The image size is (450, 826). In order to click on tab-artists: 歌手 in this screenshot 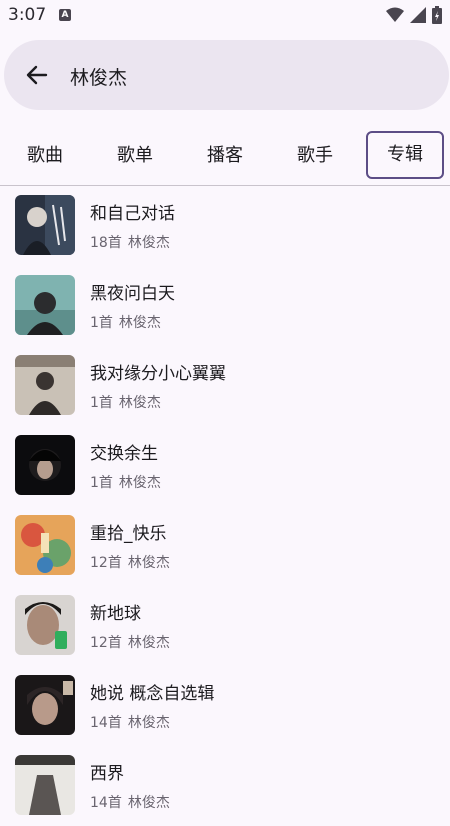, I will do `click(315, 155)`.